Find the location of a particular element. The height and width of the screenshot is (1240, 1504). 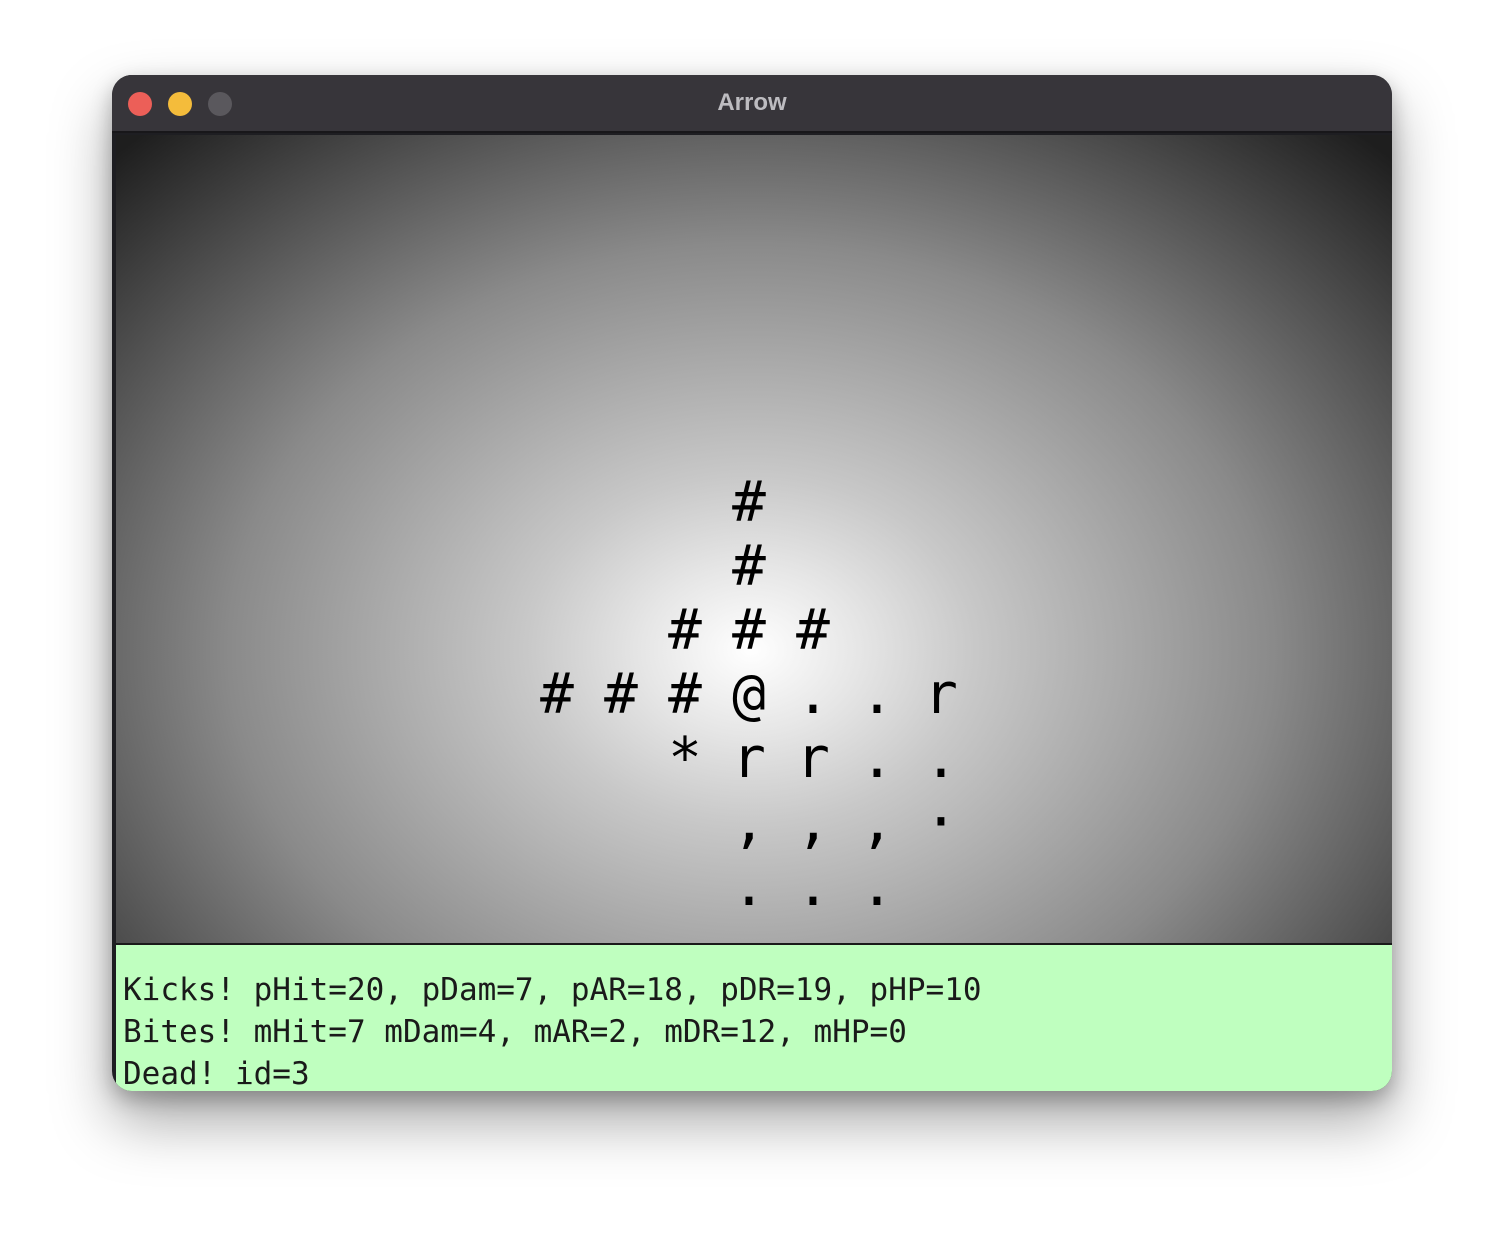

title-bar: Arrow is located at coordinates (752, 104).